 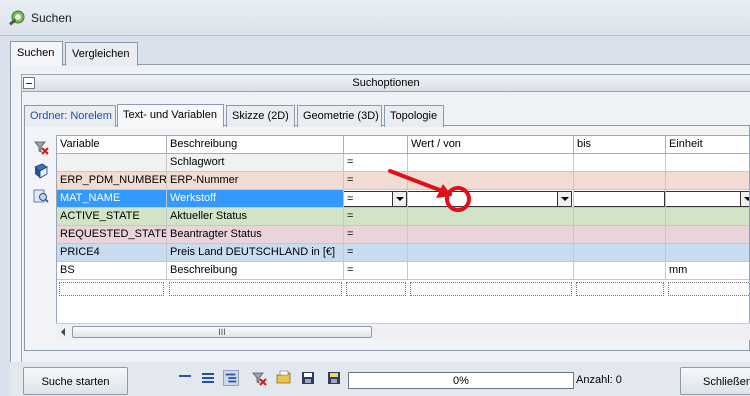 I want to click on search-db-icon, so click(x=41, y=196).